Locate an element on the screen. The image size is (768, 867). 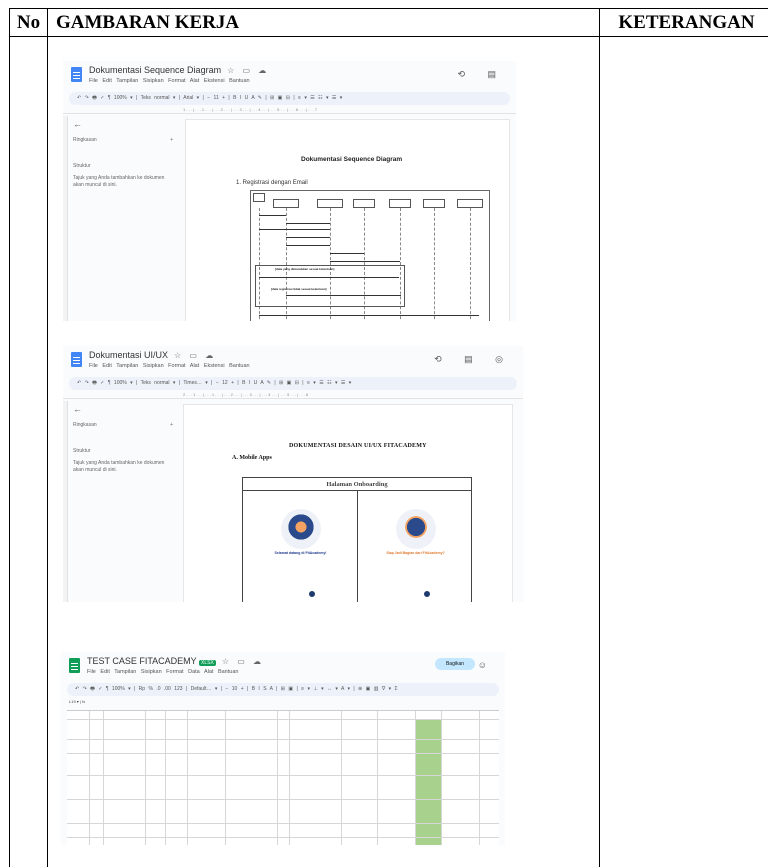
section-mobile-apps: A. Mobile Apps is located at coordinates (252, 458).